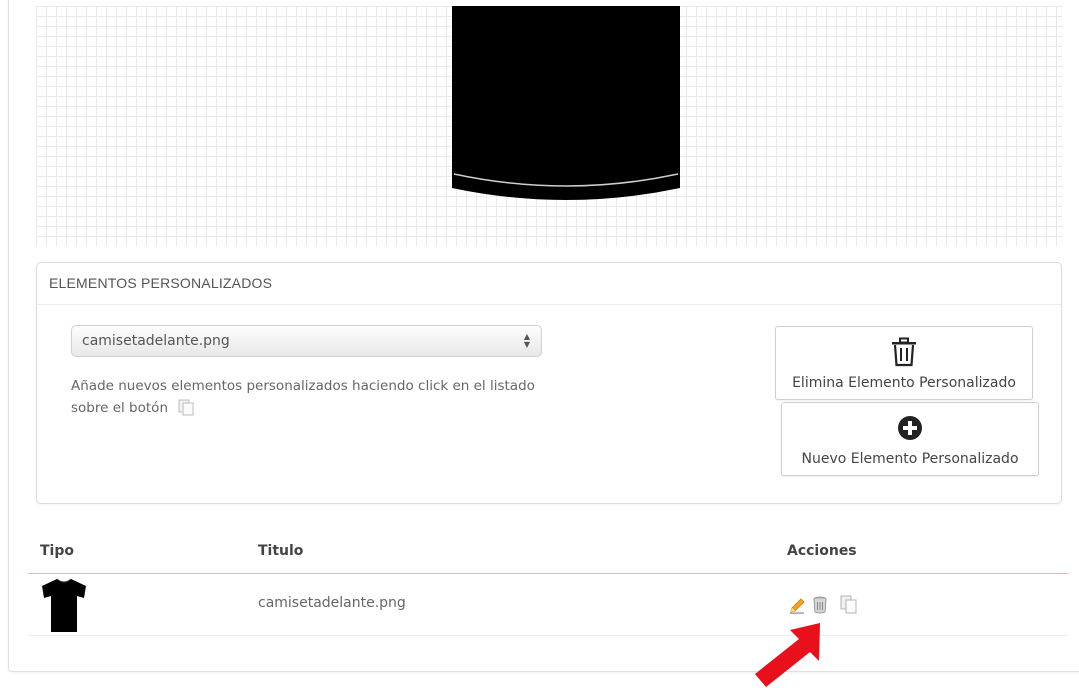  Describe the element at coordinates (527, 340) in the screenshot. I see `select-arrows-icon: ▲ ▼` at that location.